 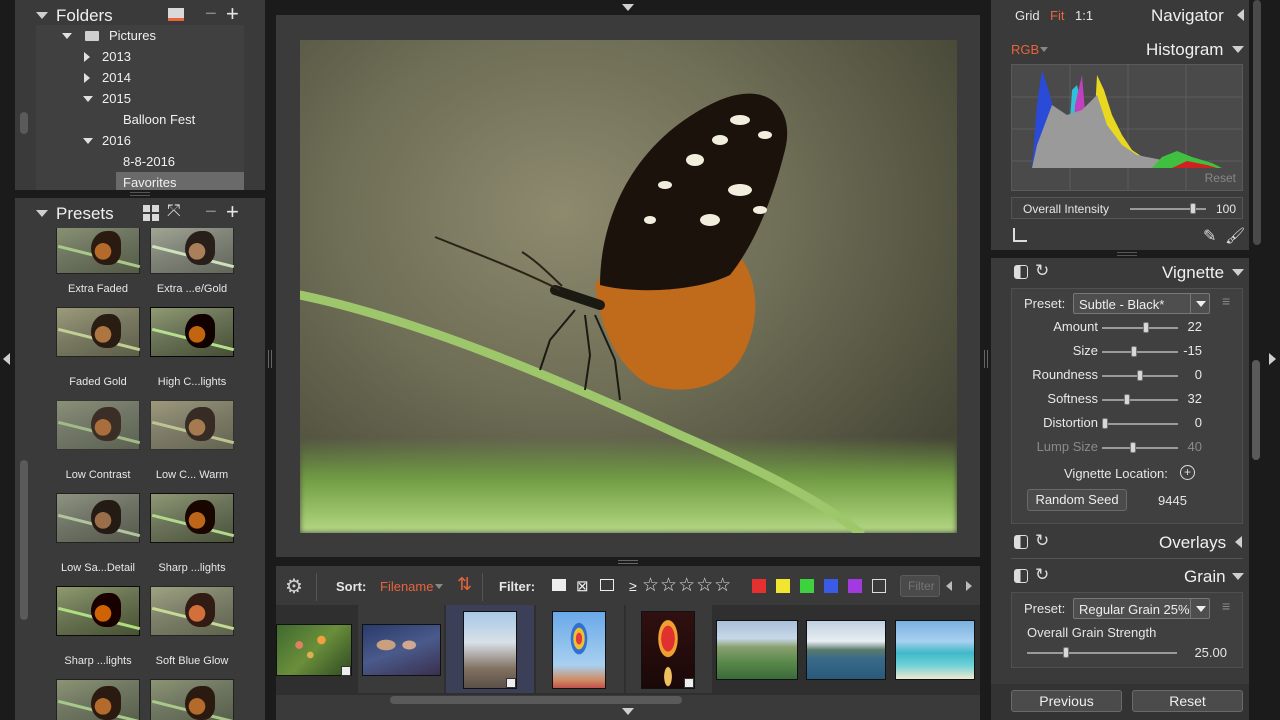 I want to click on pen-icon: ✎, so click(x=1209, y=236).